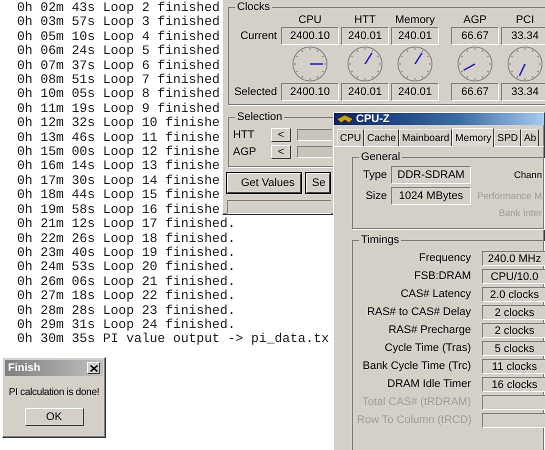  Describe the element at coordinates (507, 137) in the screenshot. I see `tab: SPD` at that location.